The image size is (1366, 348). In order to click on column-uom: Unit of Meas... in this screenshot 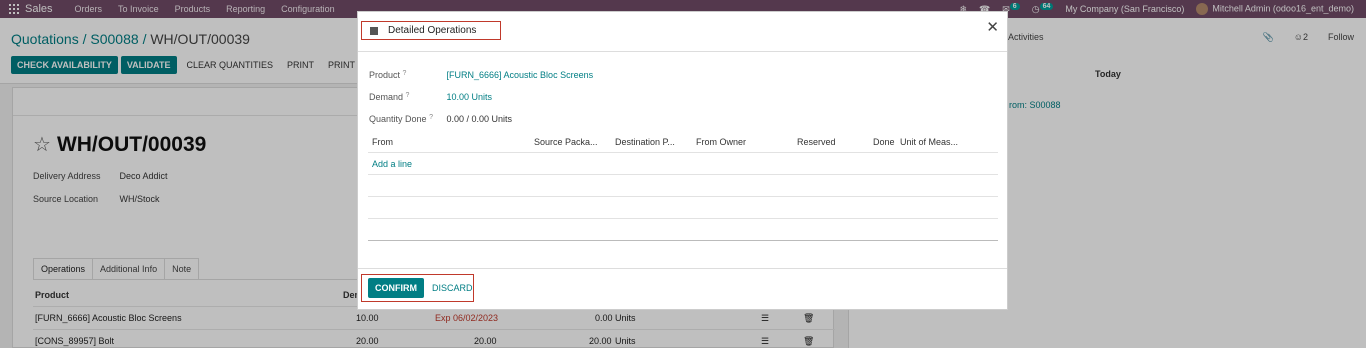, I will do `click(929, 142)`.